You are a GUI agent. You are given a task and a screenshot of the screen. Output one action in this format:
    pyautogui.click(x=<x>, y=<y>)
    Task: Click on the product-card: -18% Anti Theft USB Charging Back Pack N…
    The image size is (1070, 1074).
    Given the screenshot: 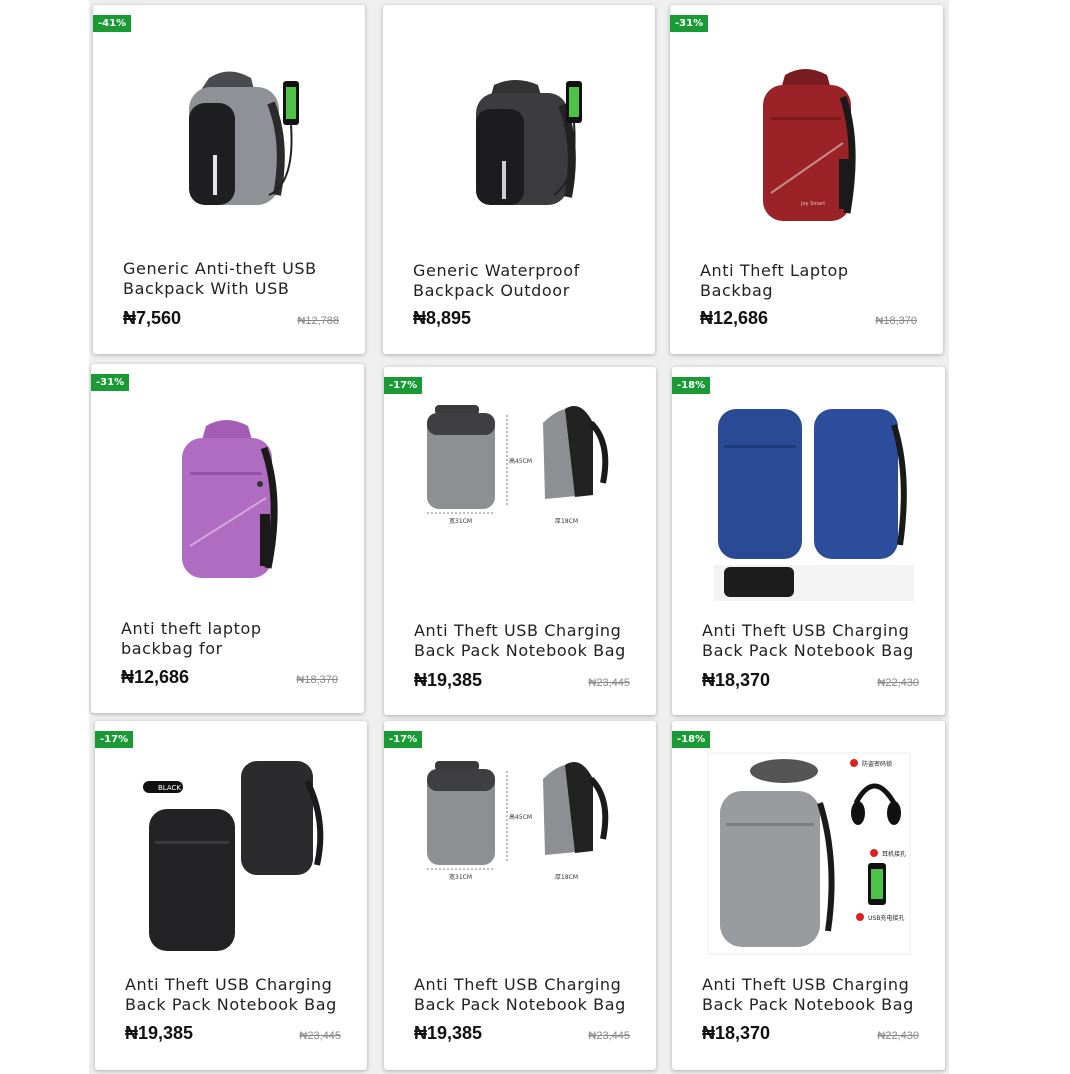 What is the action you would take?
    pyautogui.click(x=808, y=541)
    